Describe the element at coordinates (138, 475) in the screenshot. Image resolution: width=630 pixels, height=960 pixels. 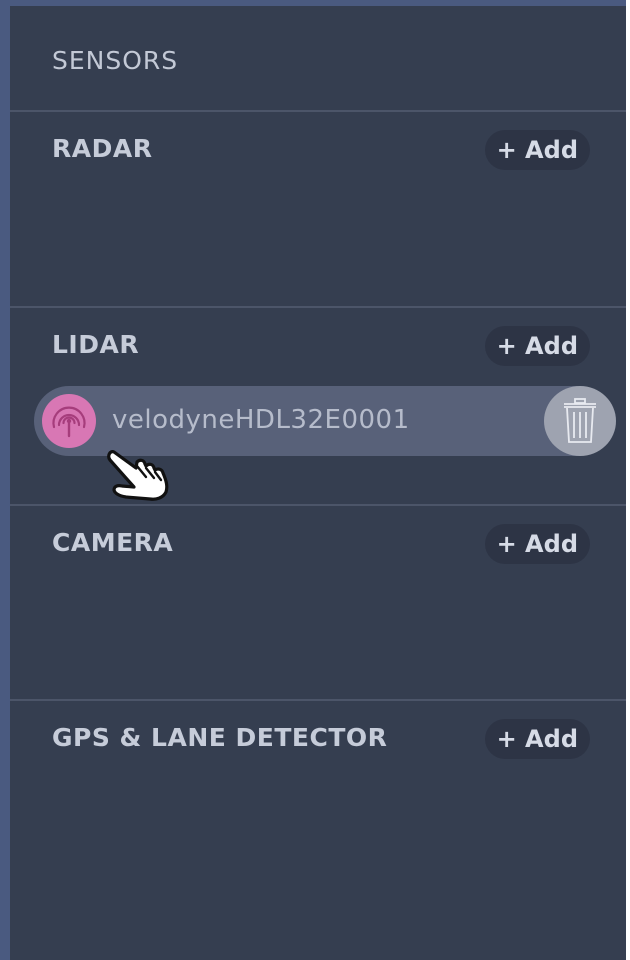
I see `pointer-hand-icon` at that location.